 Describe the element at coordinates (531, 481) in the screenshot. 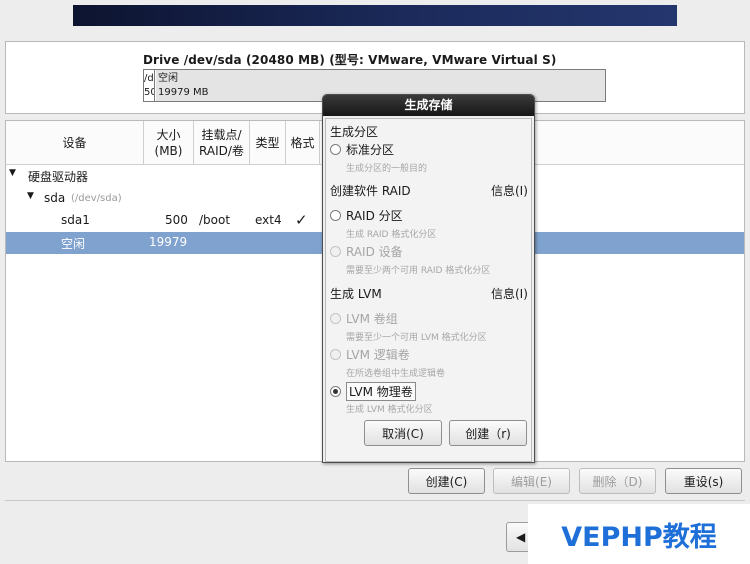

I see `edit-button: 编辑(E)` at that location.